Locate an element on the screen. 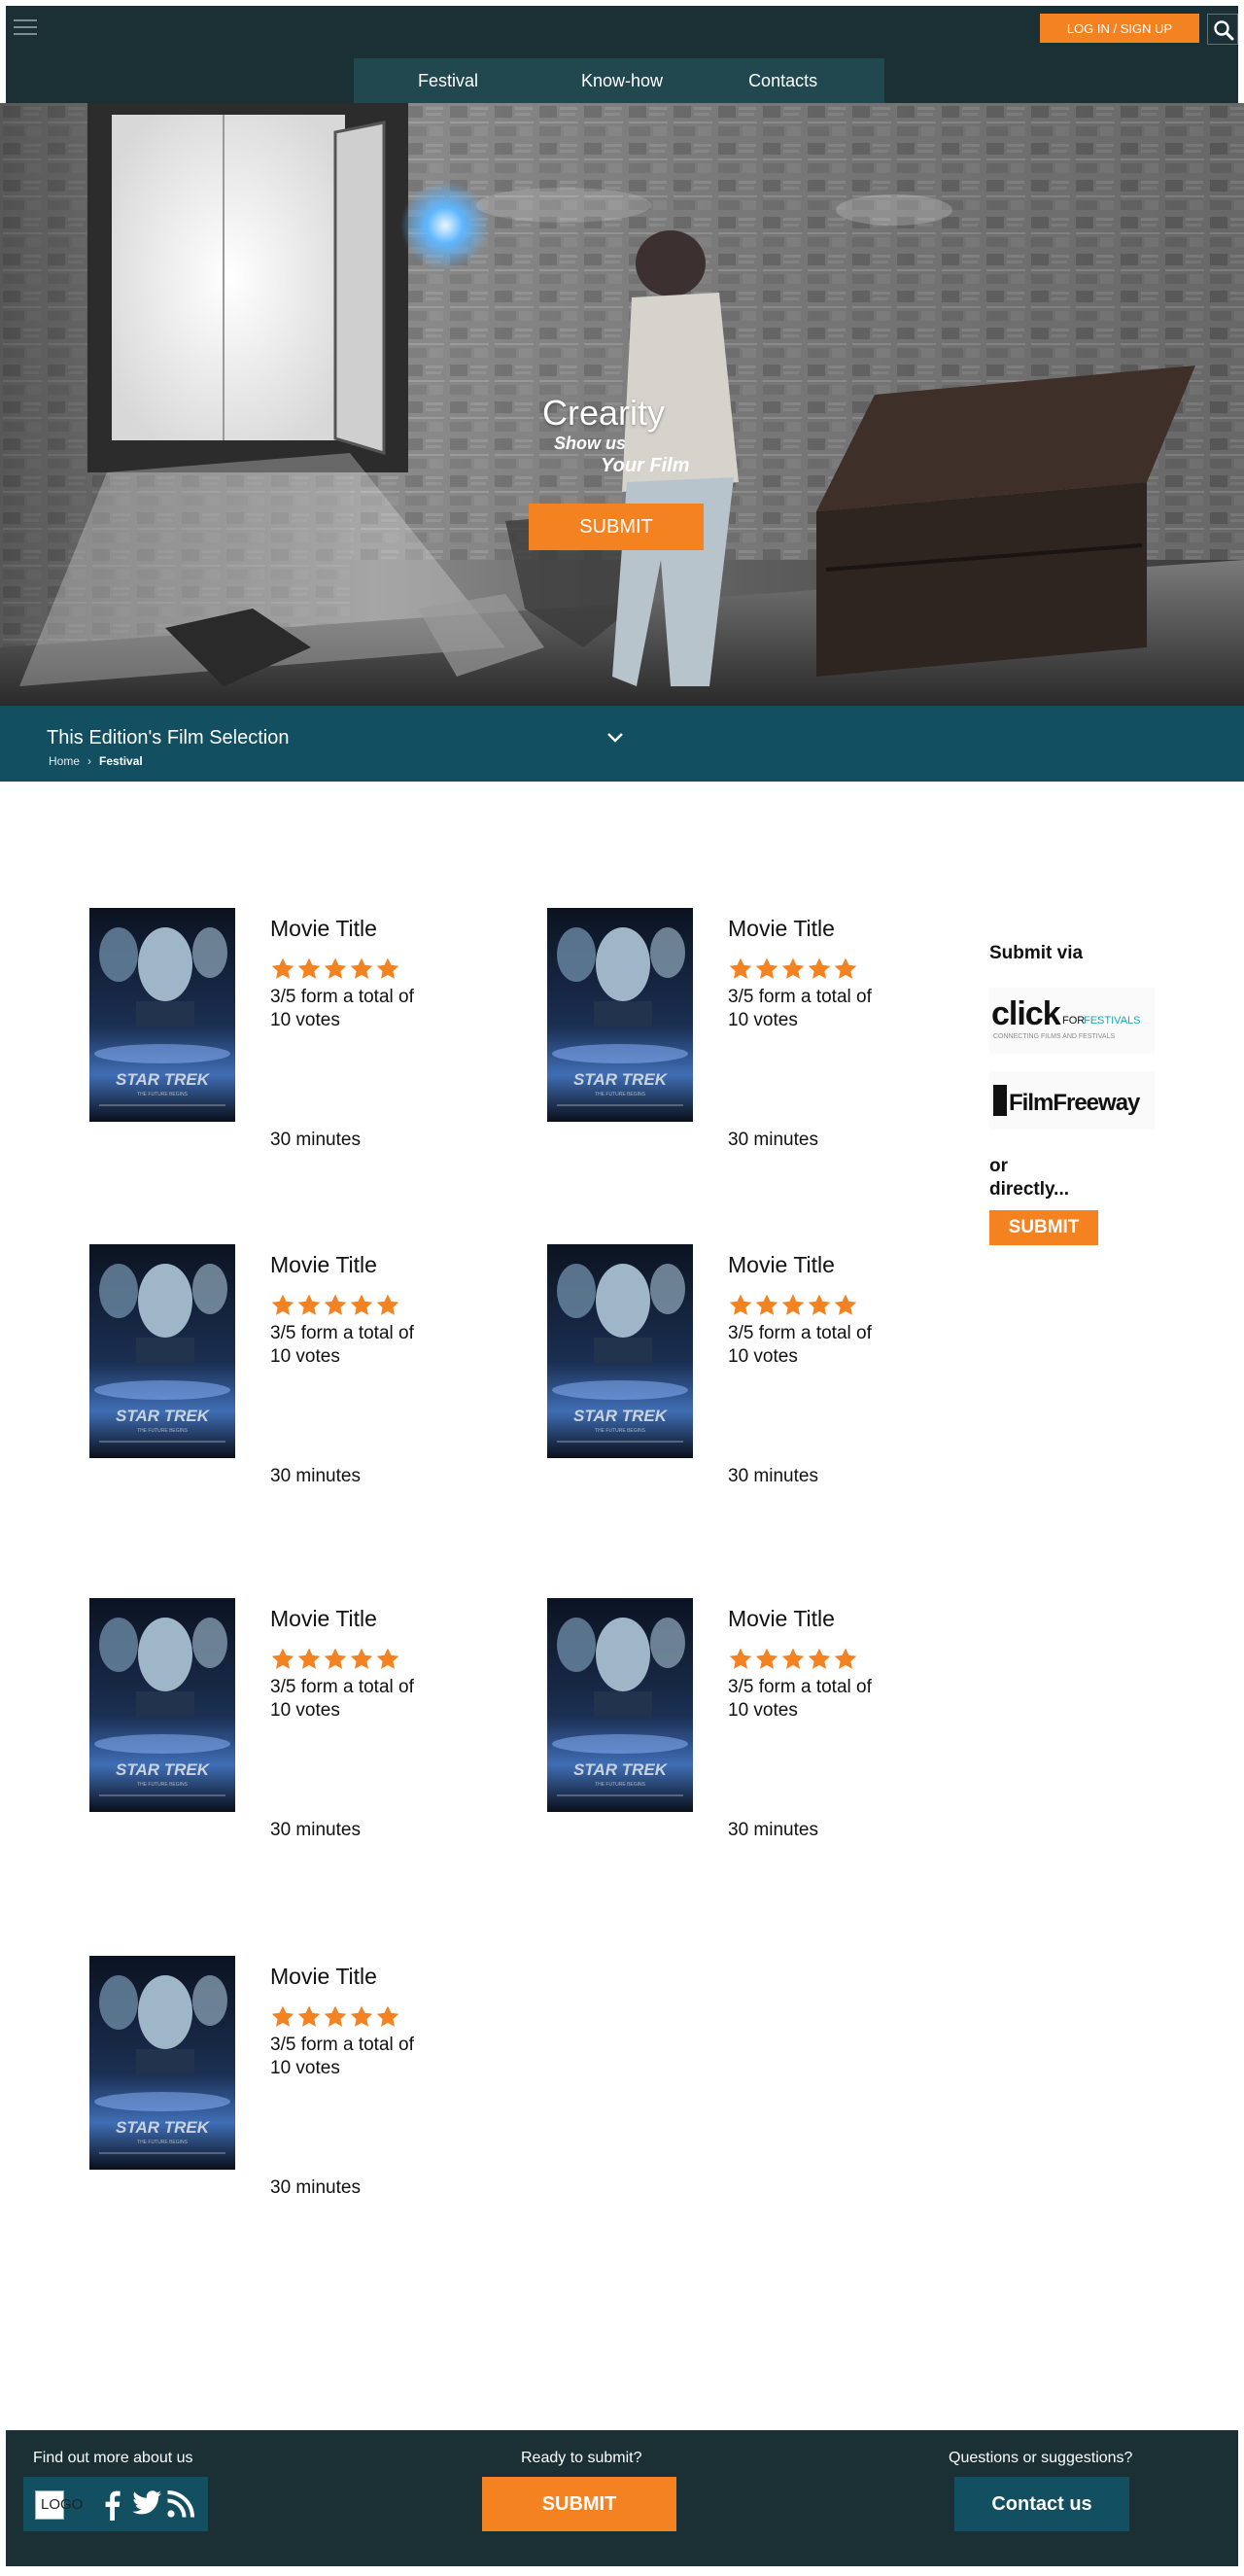 Image resolution: width=1244 pixels, height=2576 pixels. search-button is located at coordinates (1222, 30).